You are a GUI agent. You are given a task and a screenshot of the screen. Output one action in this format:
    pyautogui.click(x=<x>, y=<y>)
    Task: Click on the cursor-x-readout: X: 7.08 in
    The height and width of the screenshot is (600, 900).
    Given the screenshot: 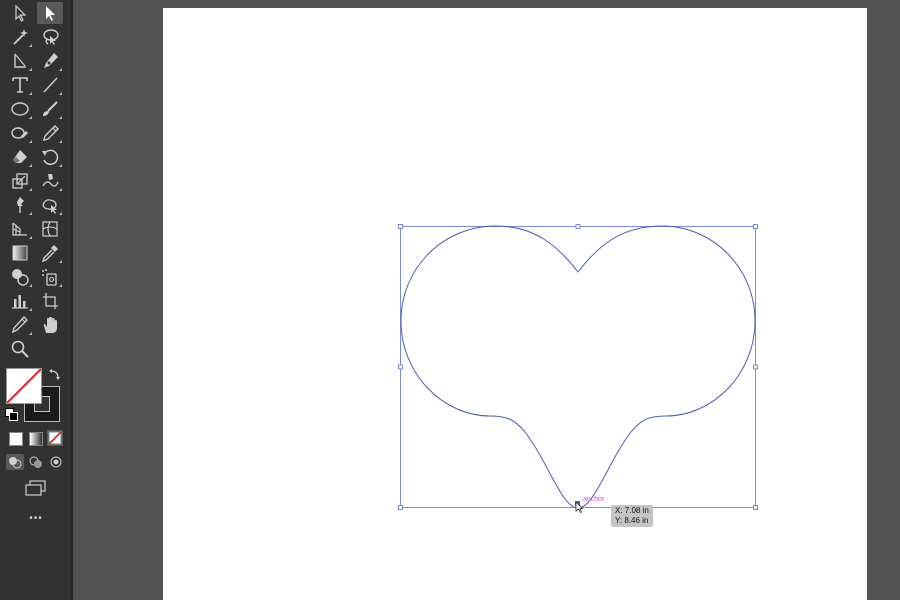 What is the action you would take?
    pyautogui.click(x=632, y=510)
    